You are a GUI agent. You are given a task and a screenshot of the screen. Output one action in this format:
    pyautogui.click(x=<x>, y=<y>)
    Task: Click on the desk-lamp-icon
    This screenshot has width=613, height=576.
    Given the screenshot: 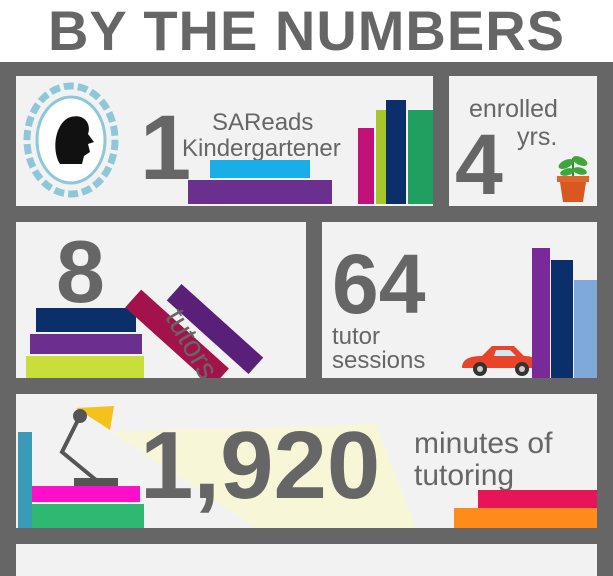 What is the action you would take?
    pyautogui.click(x=91, y=440)
    